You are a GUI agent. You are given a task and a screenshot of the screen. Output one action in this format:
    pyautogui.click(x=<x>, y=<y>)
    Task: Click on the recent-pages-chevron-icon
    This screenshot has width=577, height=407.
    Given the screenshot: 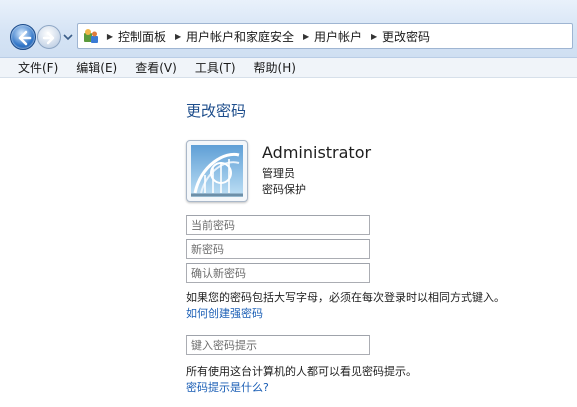 What is the action you would take?
    pyautogui.click(x=68, y=37)
    